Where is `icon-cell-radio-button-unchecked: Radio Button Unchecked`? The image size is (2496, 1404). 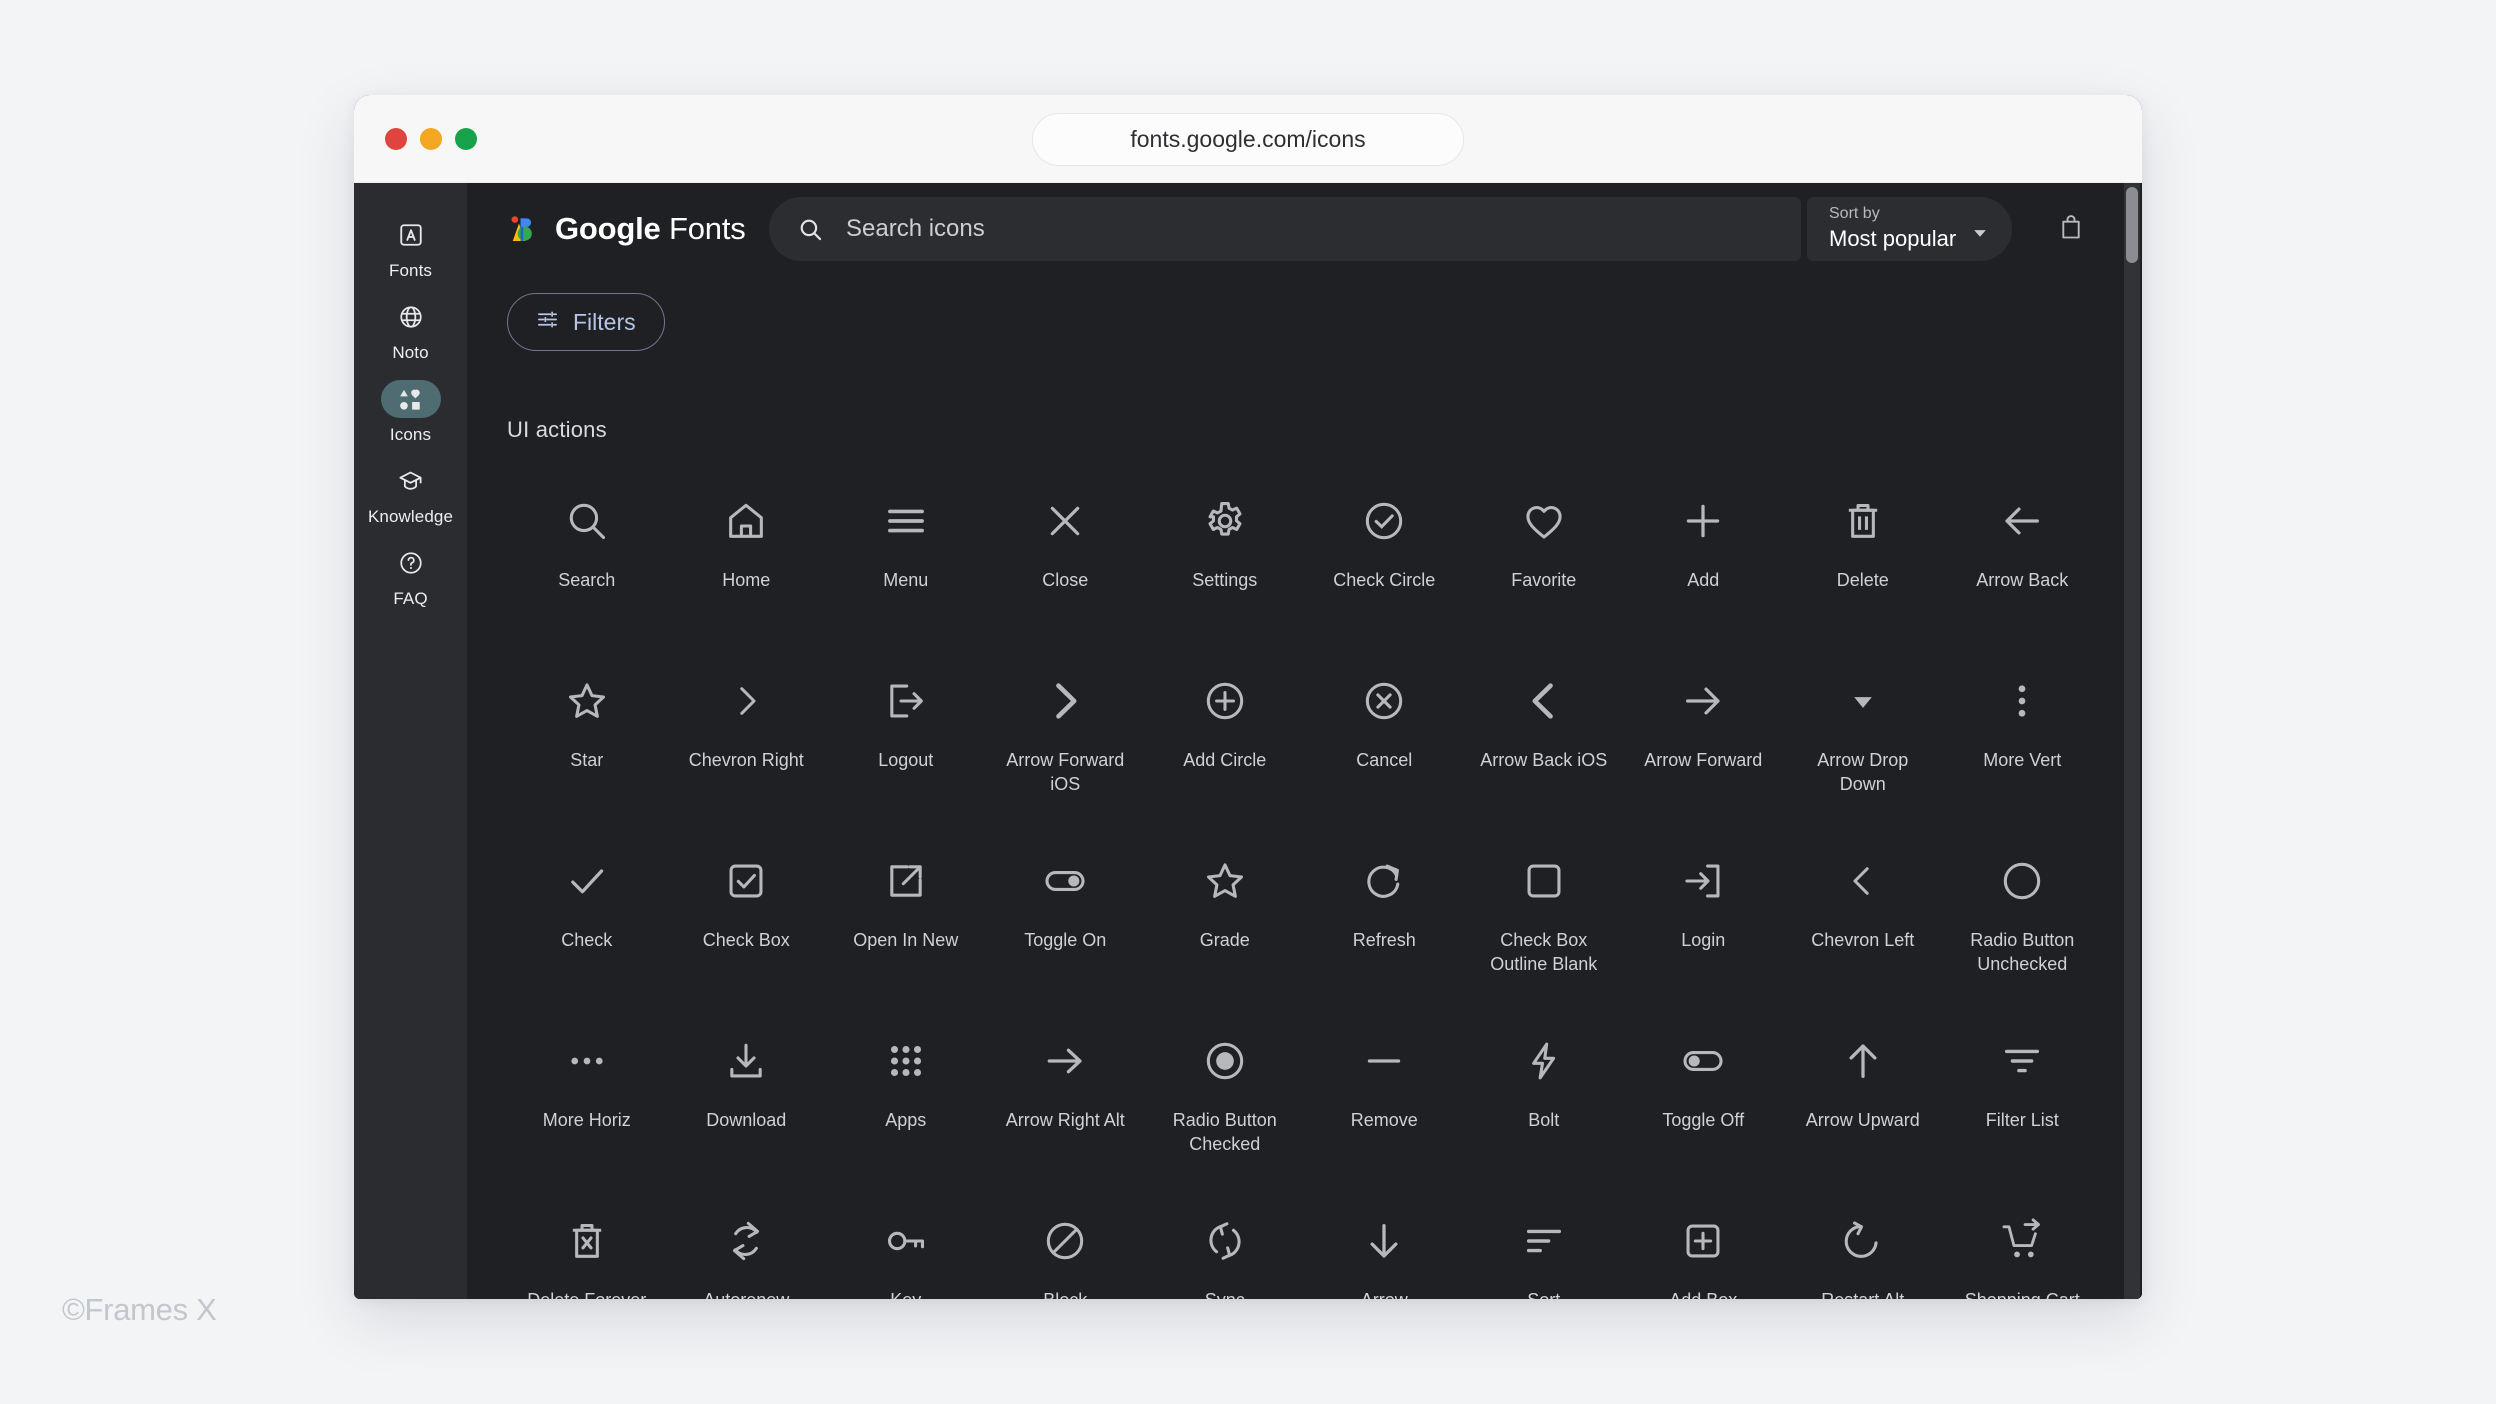 icon-cell-radio-button-unchecked: Radio Button Unchecked is located at coordinates (2023, 911).